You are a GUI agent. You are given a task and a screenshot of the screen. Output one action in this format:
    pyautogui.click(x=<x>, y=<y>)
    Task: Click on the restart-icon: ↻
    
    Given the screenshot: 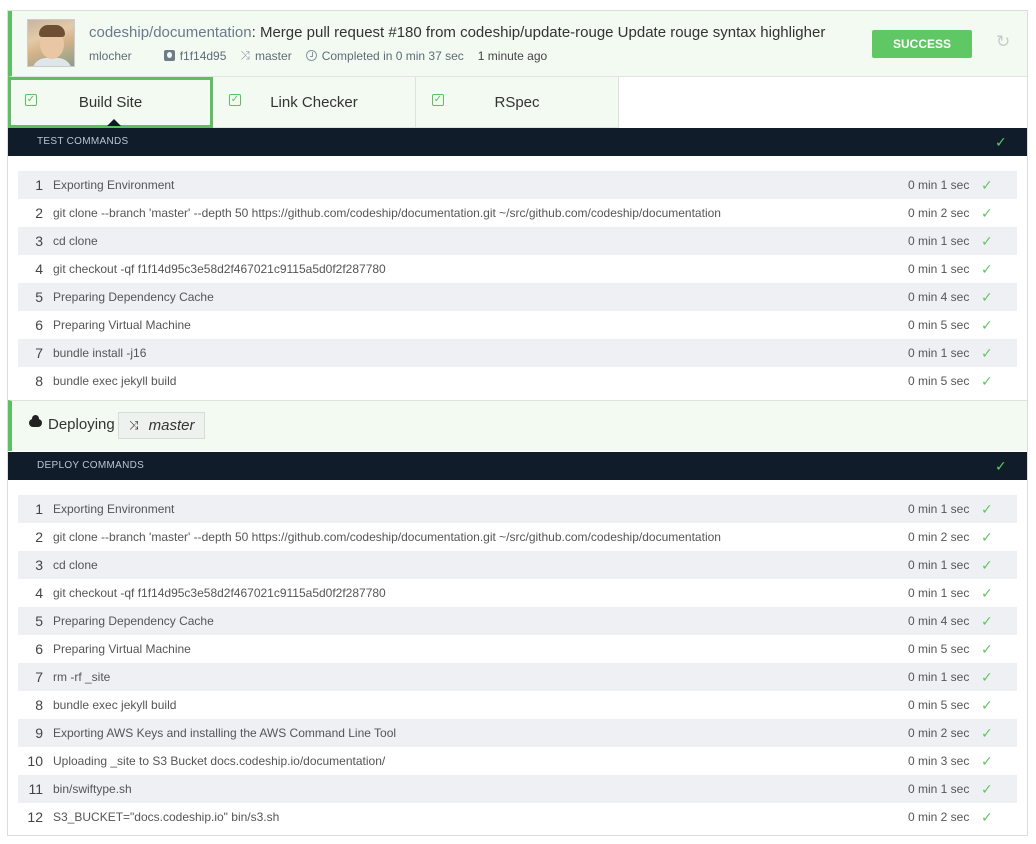 What is the action you would take?
    pyautogui.click(x=1003, y=42)
    